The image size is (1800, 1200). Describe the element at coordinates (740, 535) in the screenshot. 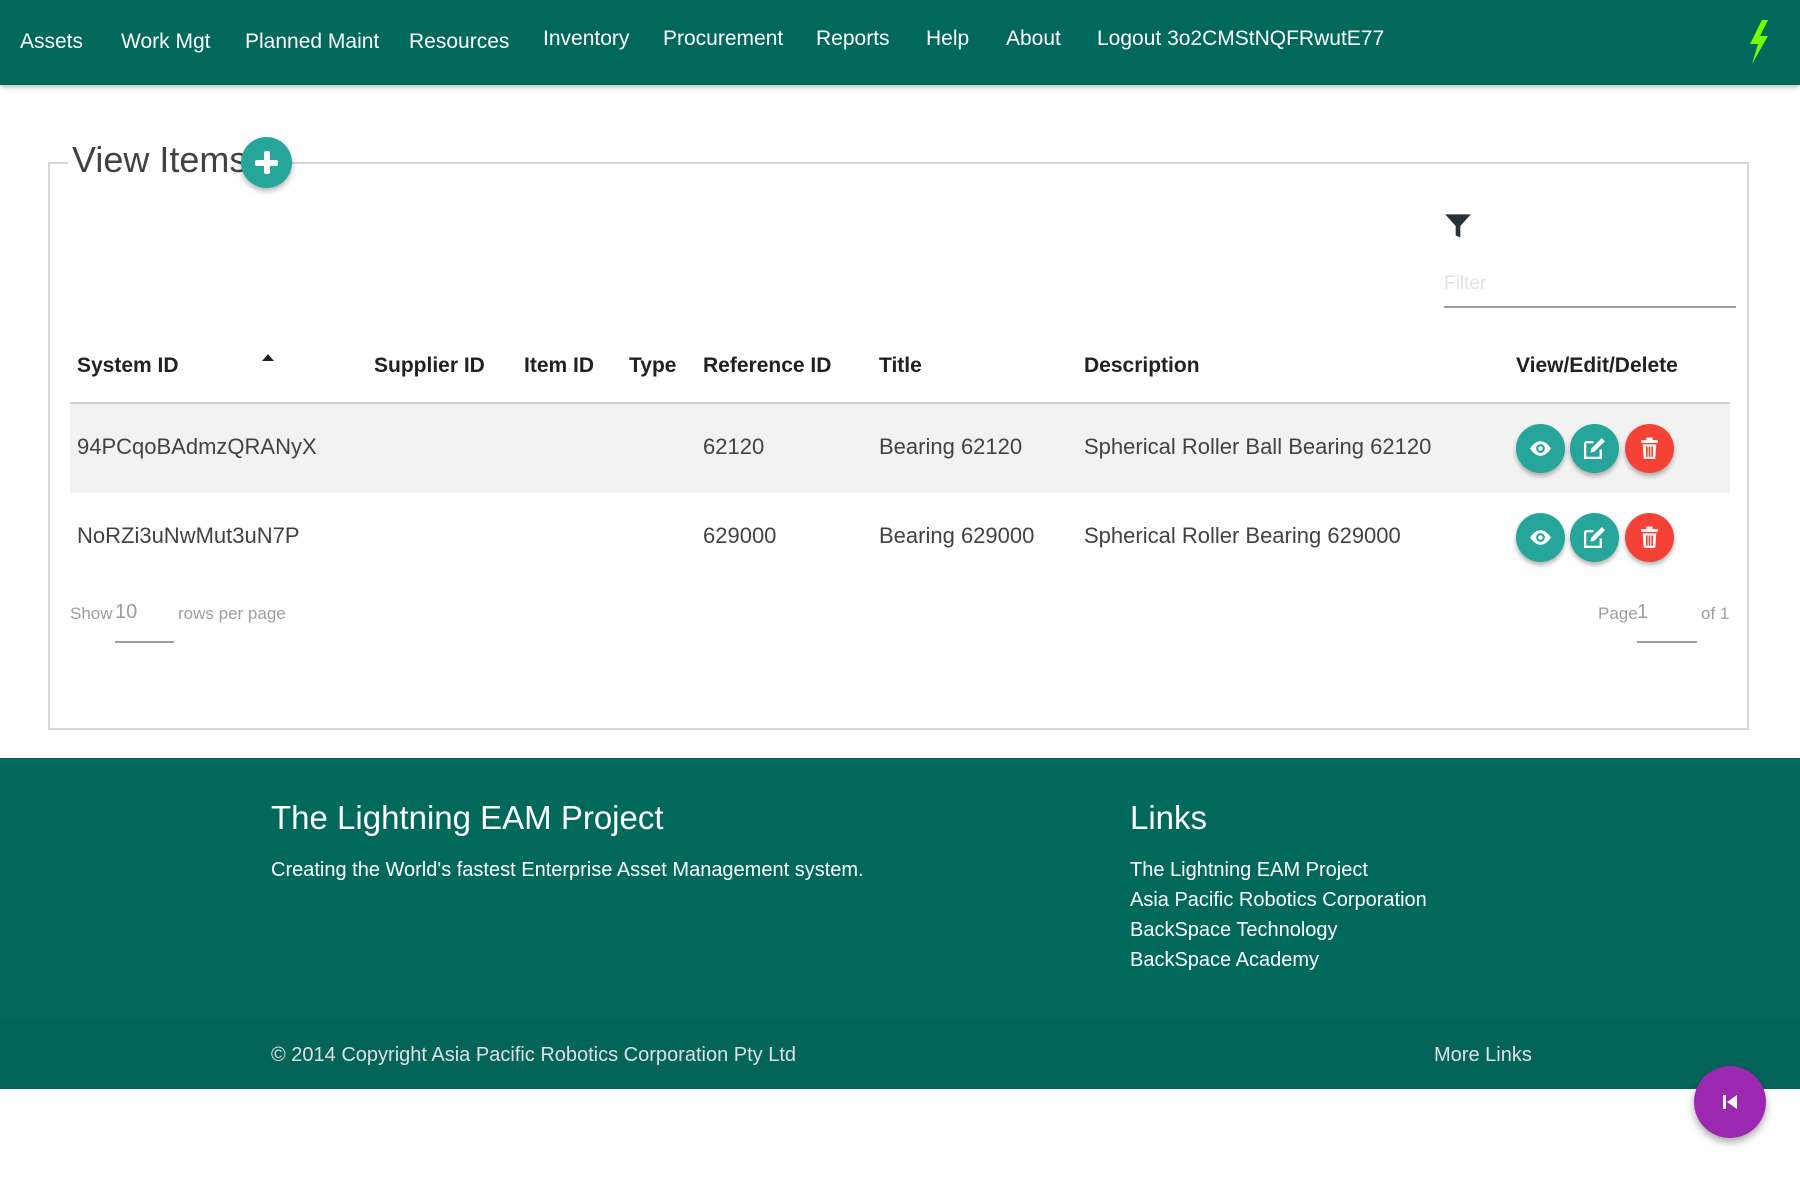

I see `cell-reference-id: 629000` at that location.